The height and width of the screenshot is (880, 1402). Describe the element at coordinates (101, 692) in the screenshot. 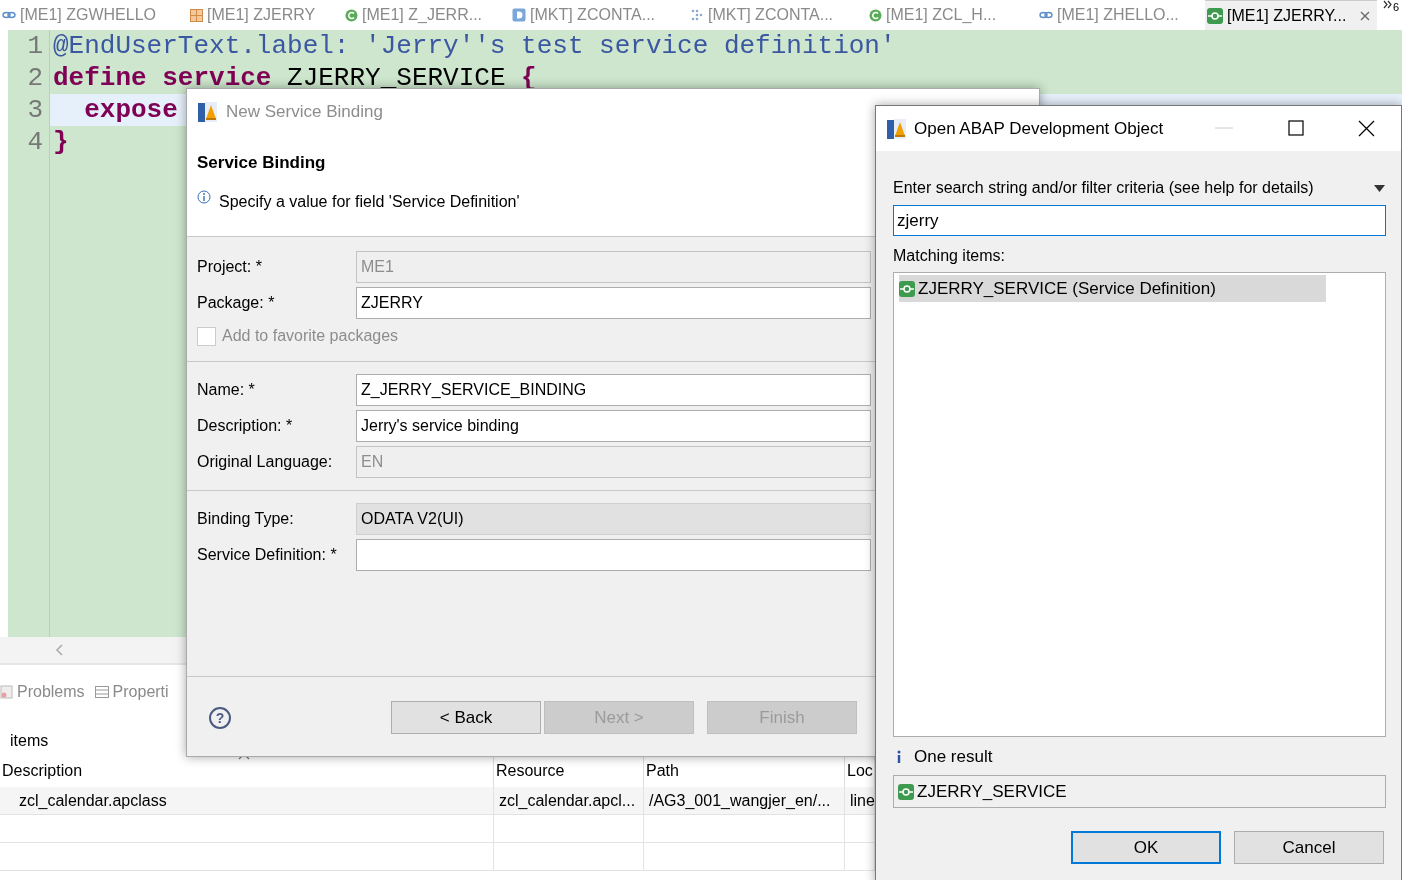

I see `table-icon` at that location.